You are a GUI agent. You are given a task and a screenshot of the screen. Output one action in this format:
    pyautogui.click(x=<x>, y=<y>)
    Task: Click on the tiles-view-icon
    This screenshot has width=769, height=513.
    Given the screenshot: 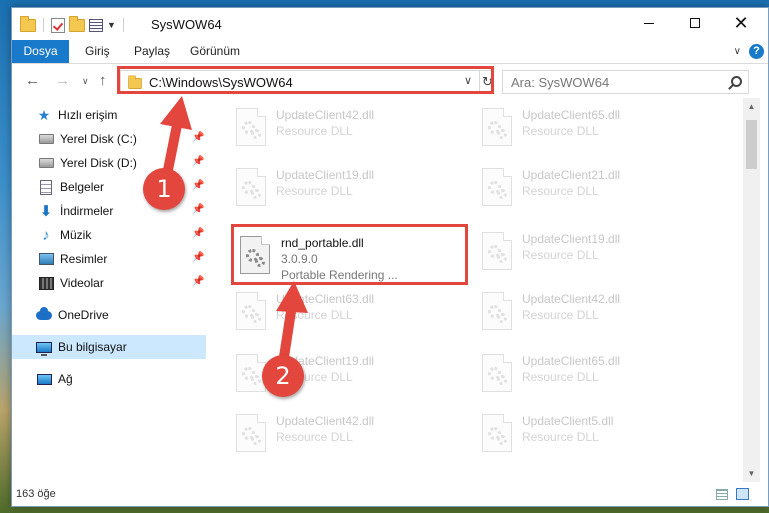 What is the action you would take?
    pyautogui.click(x=742, y=494)
    